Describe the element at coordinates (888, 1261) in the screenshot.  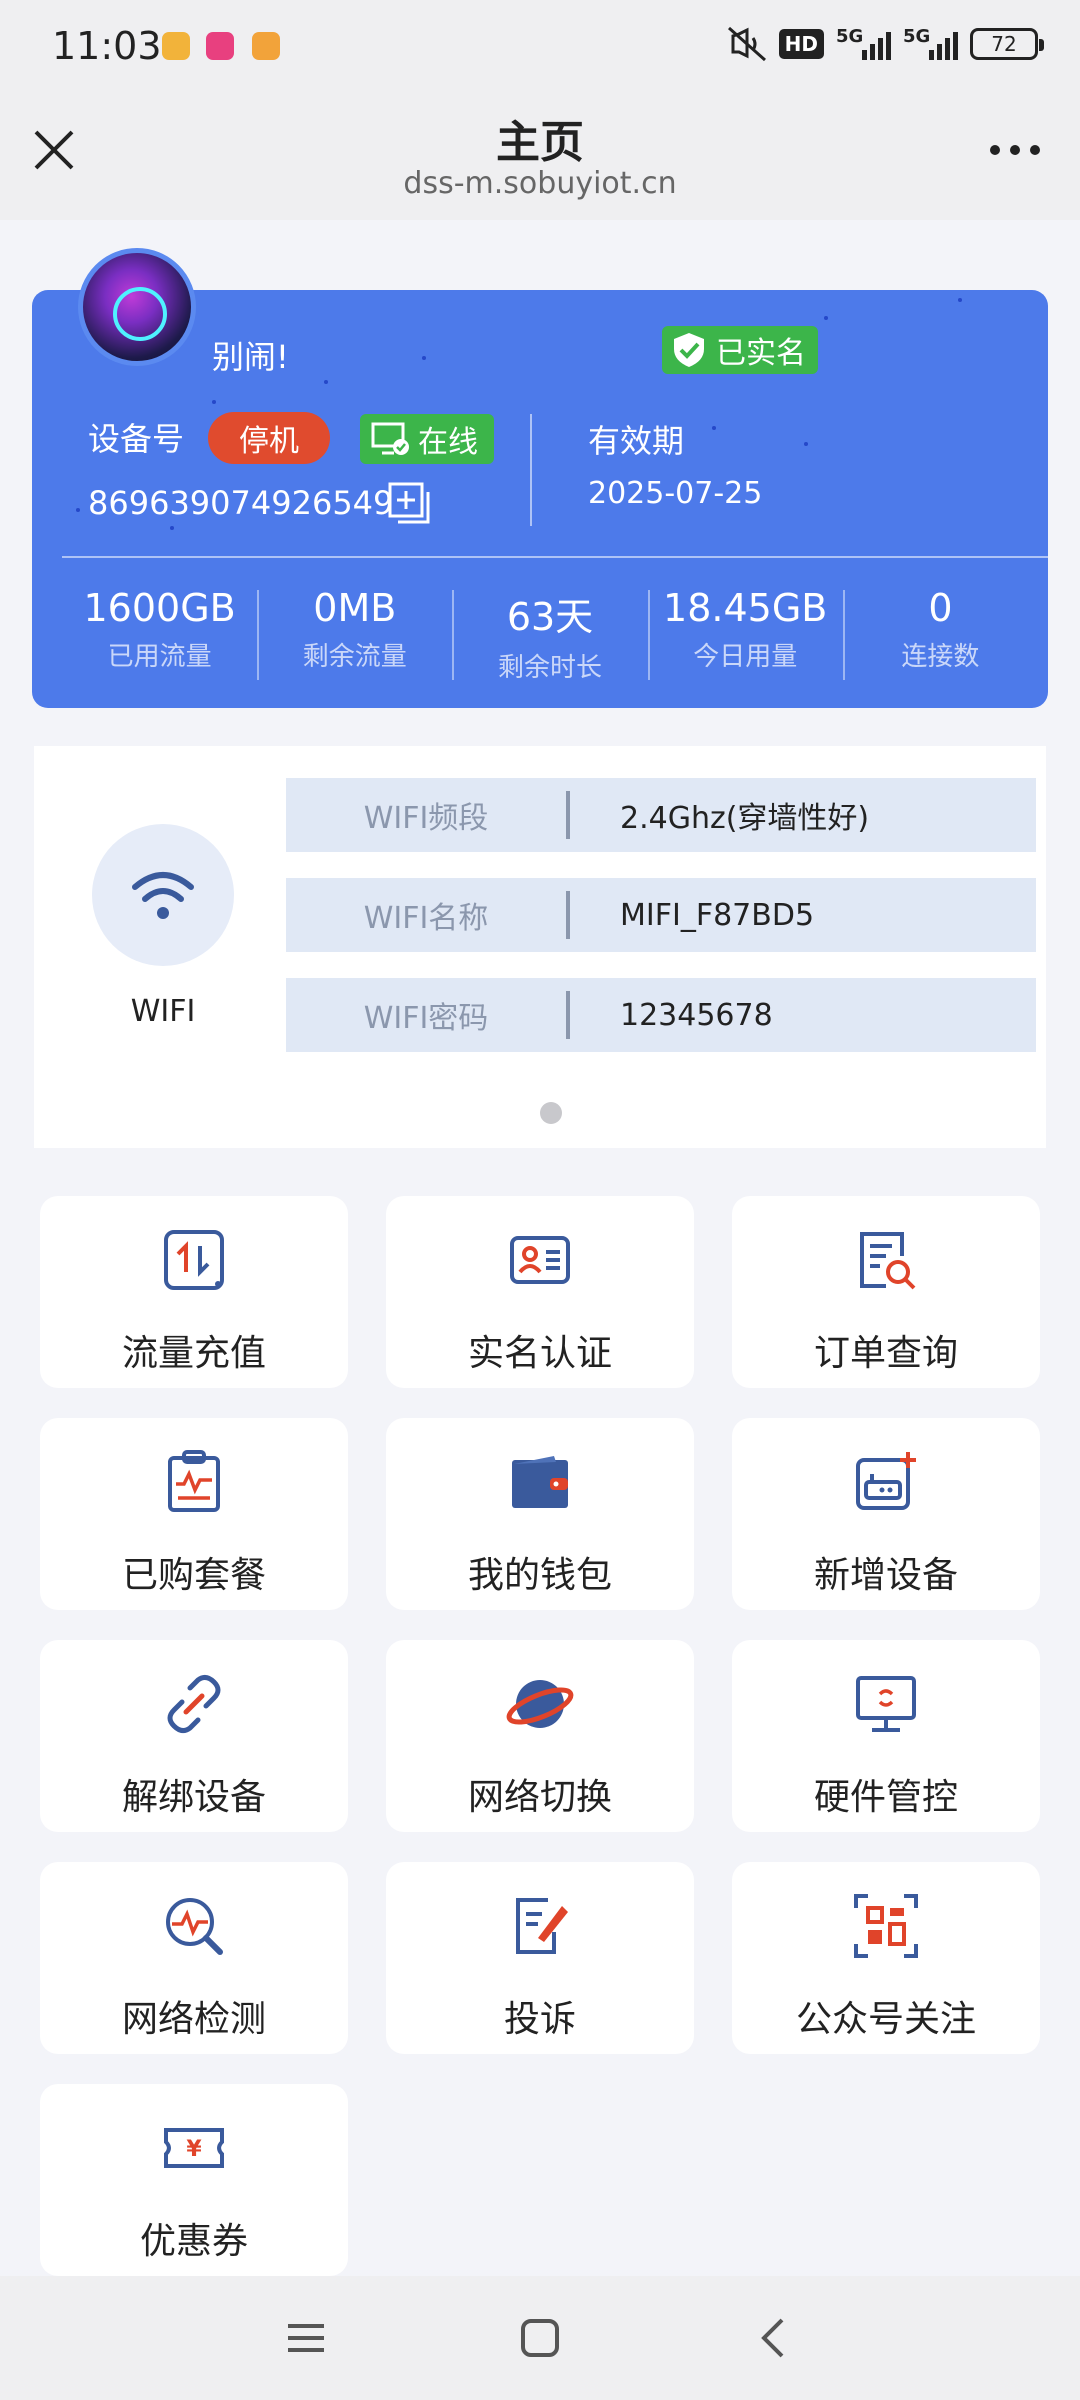
I see `order-search-icon` at that location.